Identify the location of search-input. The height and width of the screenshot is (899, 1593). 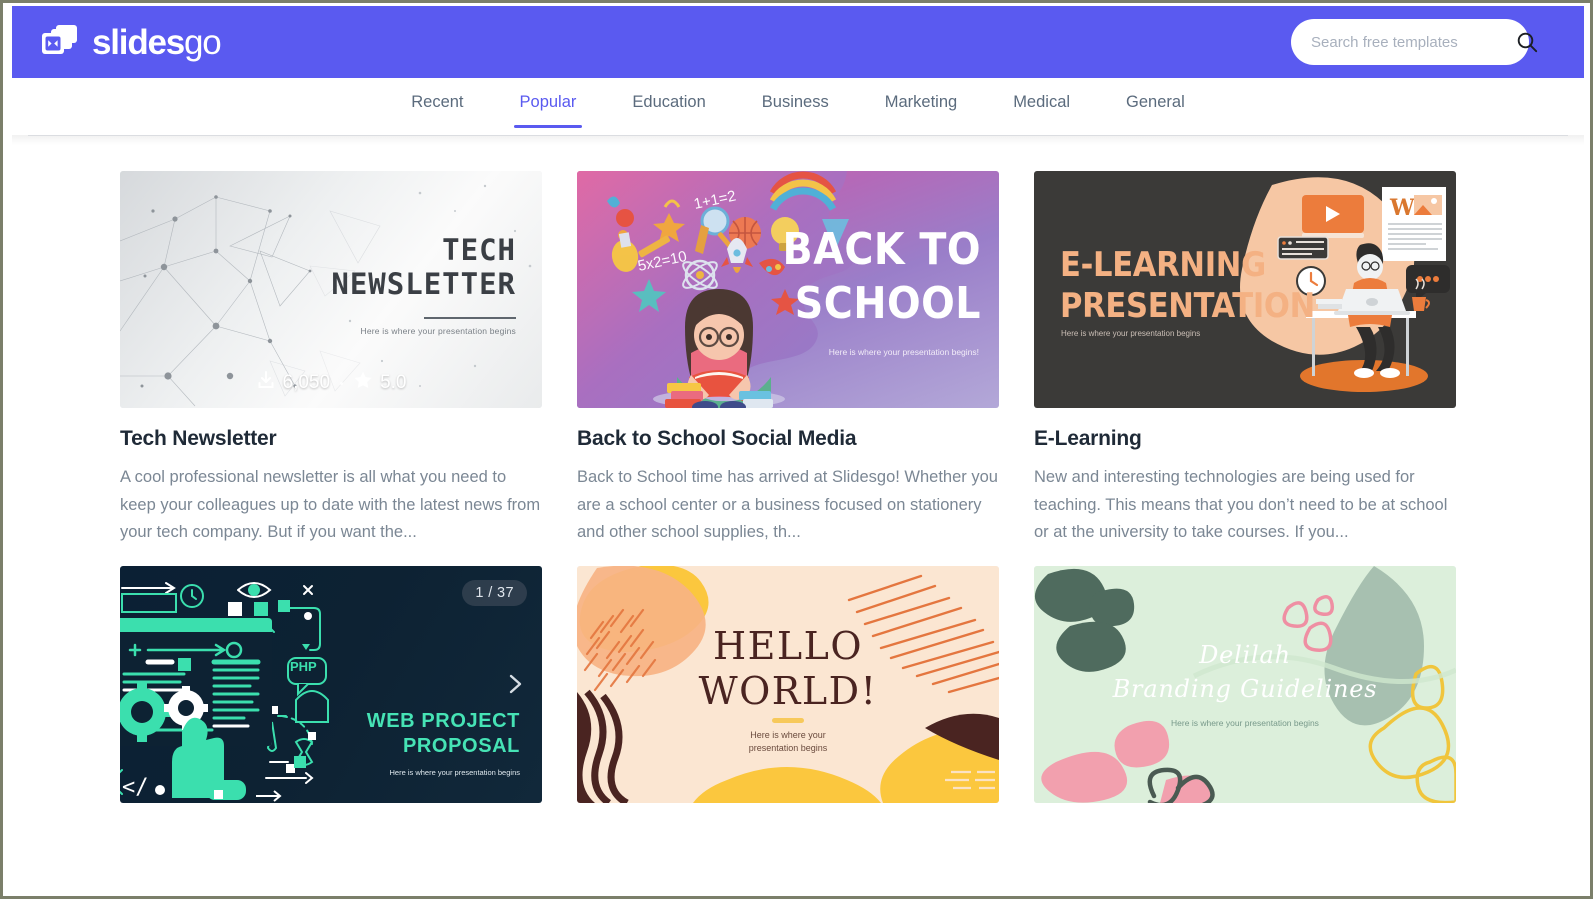
(1410, 42).